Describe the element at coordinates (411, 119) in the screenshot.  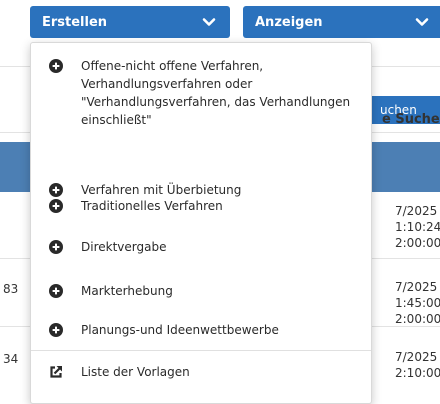
I see `search-heading: e Suche` at that location.